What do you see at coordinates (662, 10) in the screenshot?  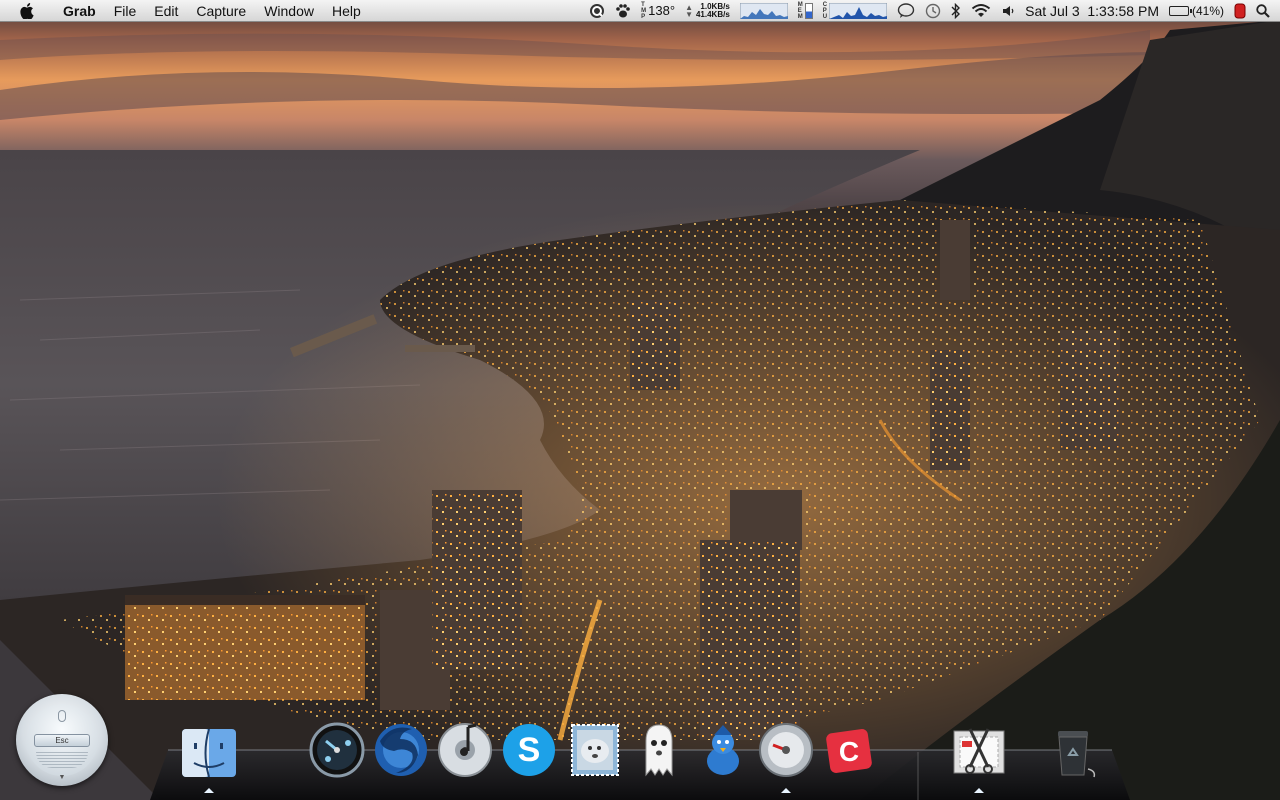 I see `temperature-value: 138°` at bounding box center [662, 10].